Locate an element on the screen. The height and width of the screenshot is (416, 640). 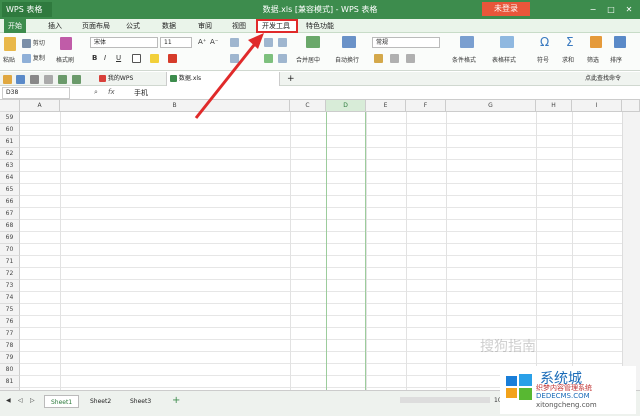
add-sheet-icon: + is located at coordinates (176, 400).